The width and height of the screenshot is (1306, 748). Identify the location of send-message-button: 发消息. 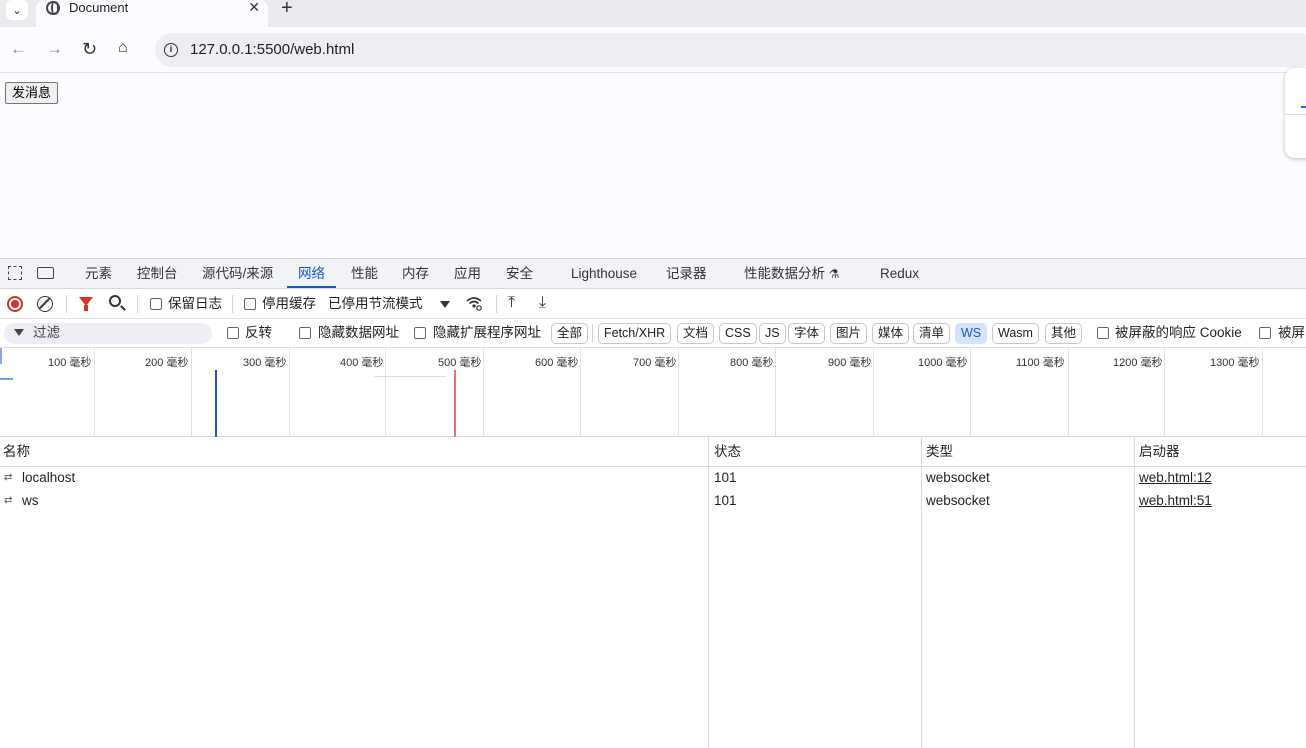
(32, 93).